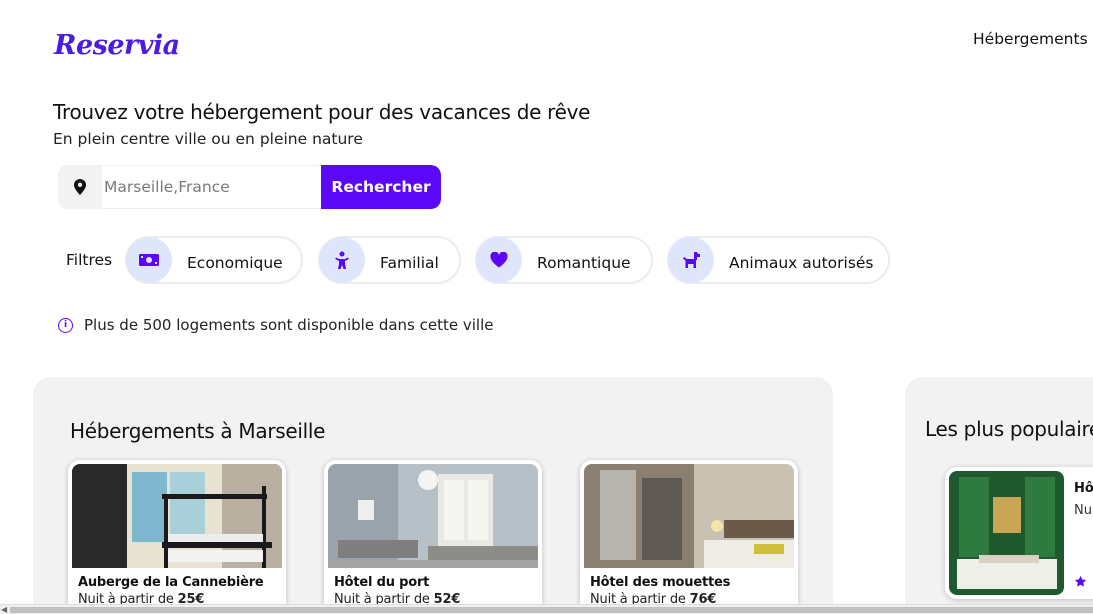  I want to click on lodging-card: Hôtel du port Nuit à partir de 52€, so click(433, 537).